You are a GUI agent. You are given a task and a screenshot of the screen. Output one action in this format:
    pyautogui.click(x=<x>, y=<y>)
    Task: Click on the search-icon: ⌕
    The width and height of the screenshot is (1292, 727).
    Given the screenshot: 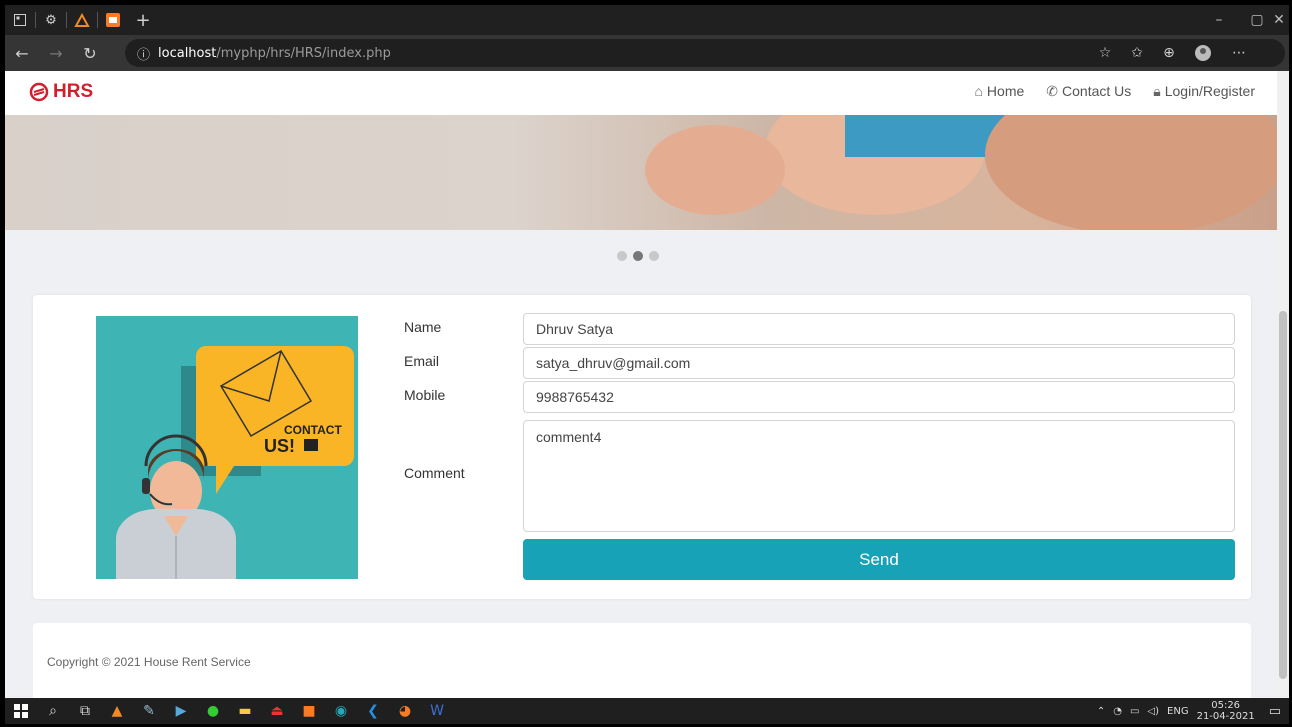 What is the action you would take?
    pyautogui.click(x=53, y=711)
    